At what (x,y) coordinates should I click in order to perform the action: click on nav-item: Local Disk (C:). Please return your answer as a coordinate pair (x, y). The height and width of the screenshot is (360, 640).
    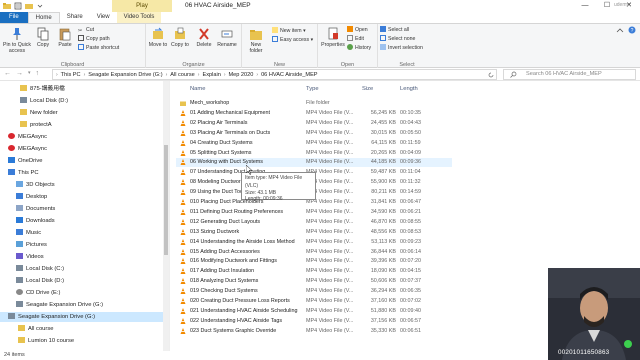
    Looking at the image, I should click on (84, 269).